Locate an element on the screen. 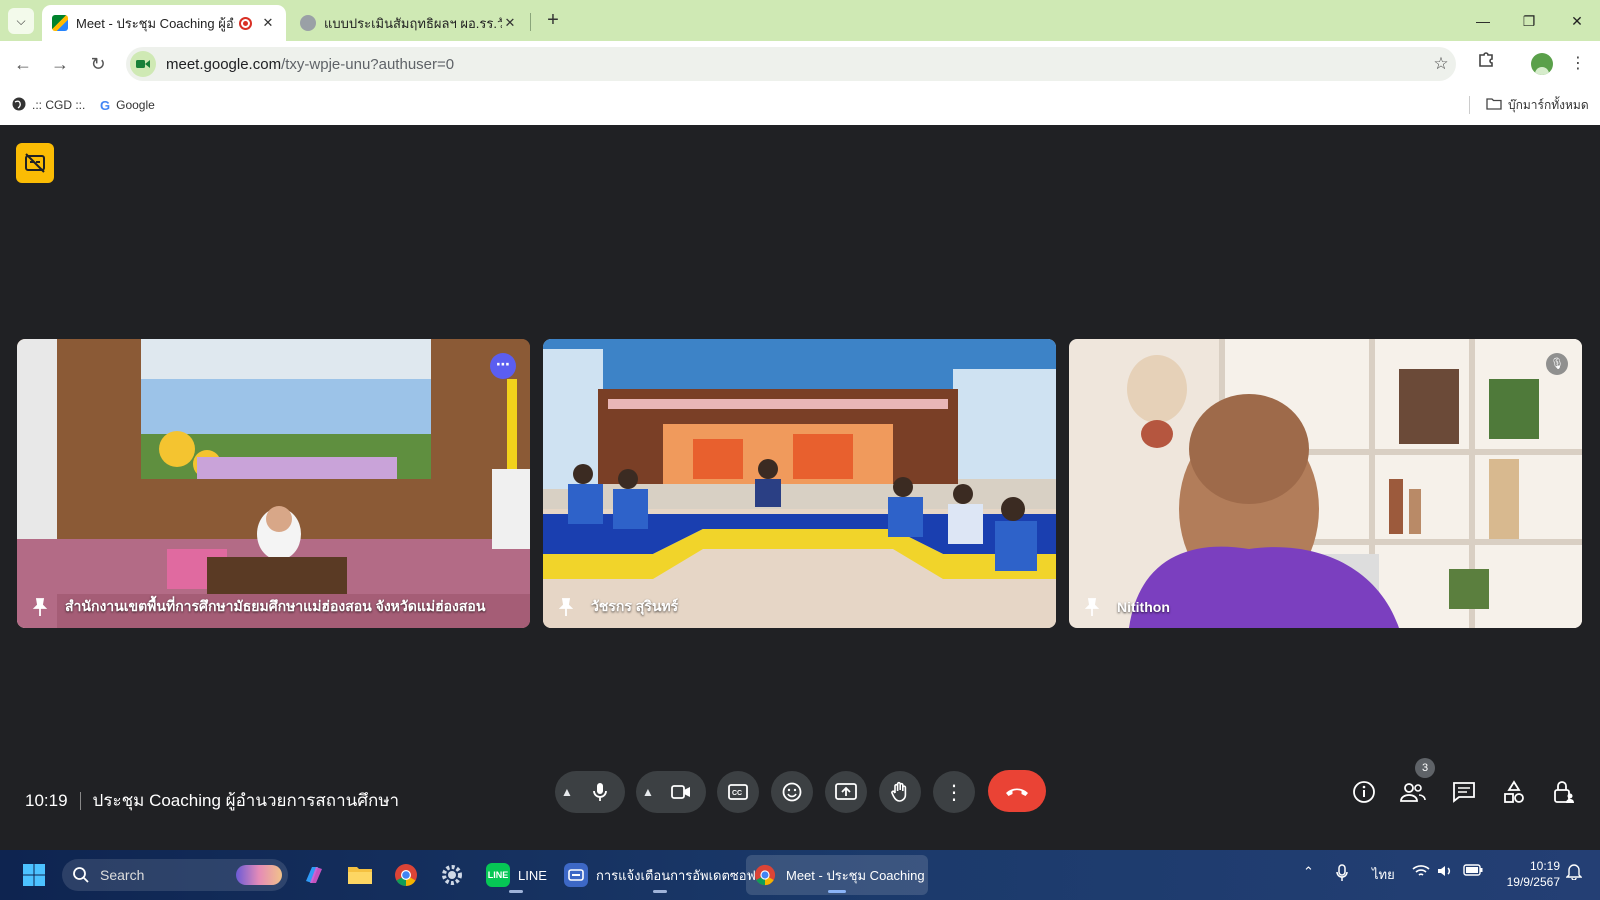 The width and height of the screenshot is (1600, 900). captions-off-badge is located at coordinates (35, 163).